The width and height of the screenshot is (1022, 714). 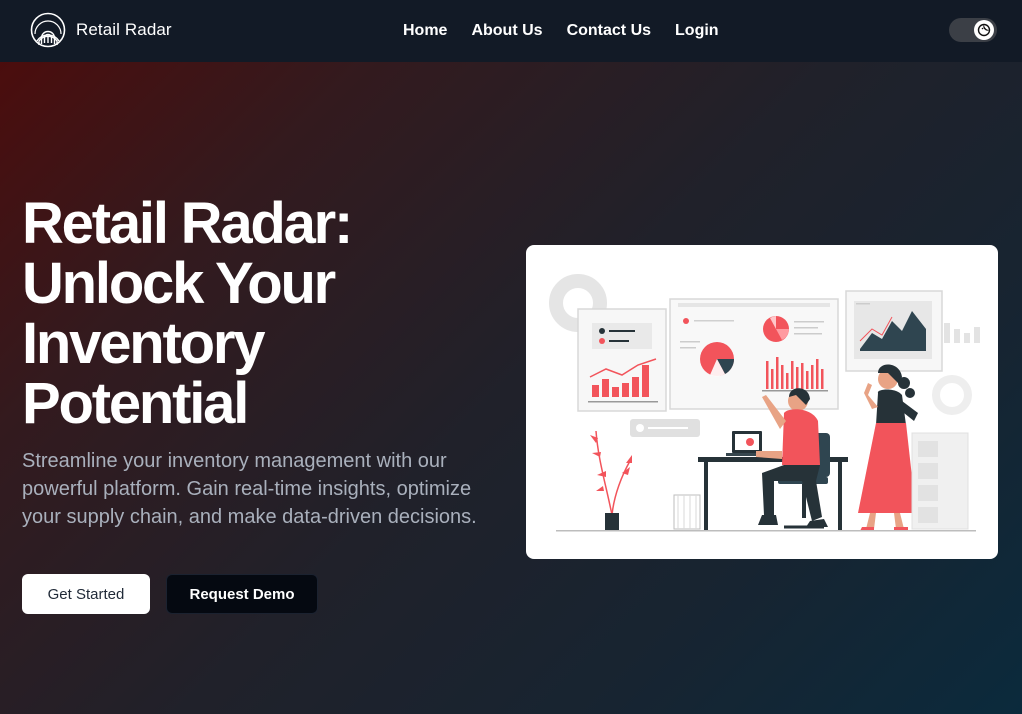 What do you see at coordinates (242, 594) in the screenshot?
I see `request-demo-button: Request Demo` at bounding box center [242, 594].